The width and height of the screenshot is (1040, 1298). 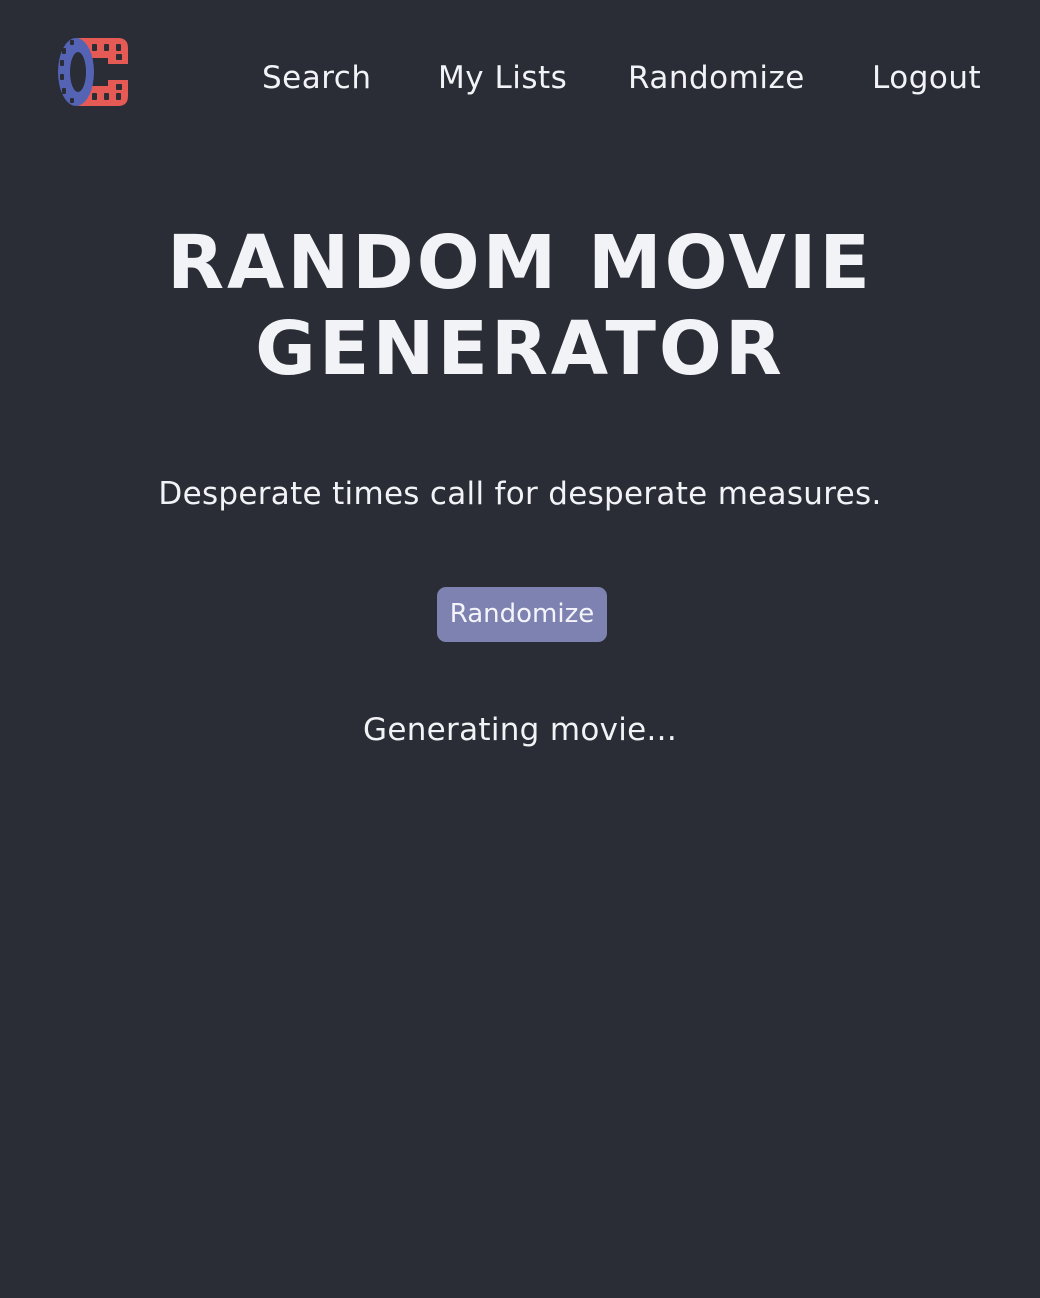 What do you see at coordinates (926, 78) in the screenshot?
I see `nav-logout-link: Logout` at bounding box center [926, 78].